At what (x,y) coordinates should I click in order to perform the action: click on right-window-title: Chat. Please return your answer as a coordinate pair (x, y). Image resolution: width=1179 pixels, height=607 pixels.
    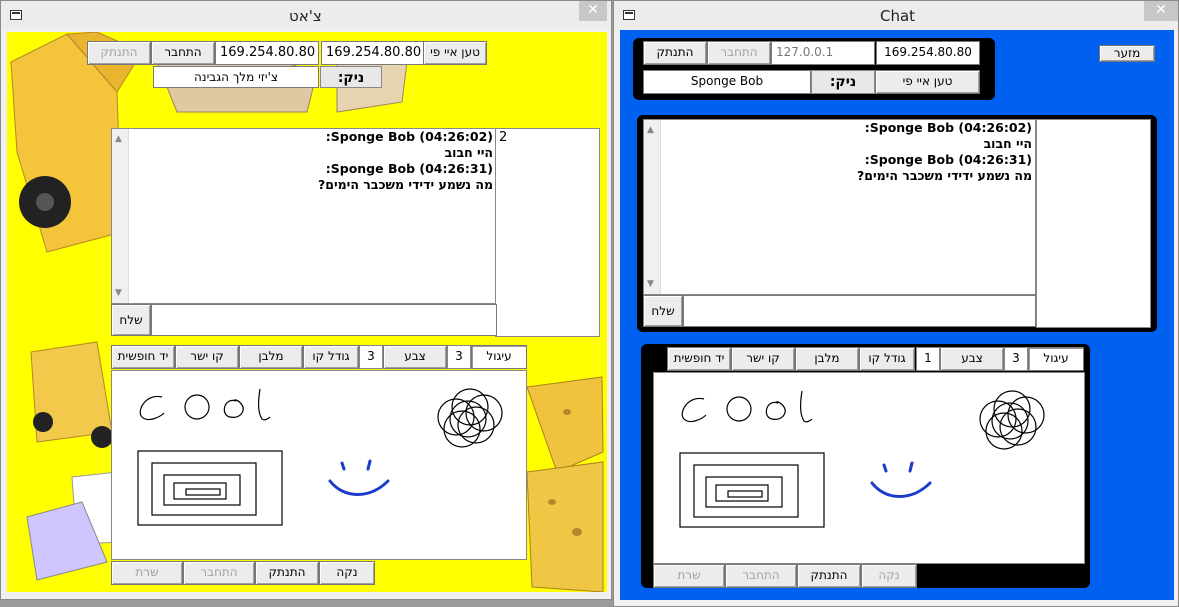
    Looking at the image, I should click on (898, 16).